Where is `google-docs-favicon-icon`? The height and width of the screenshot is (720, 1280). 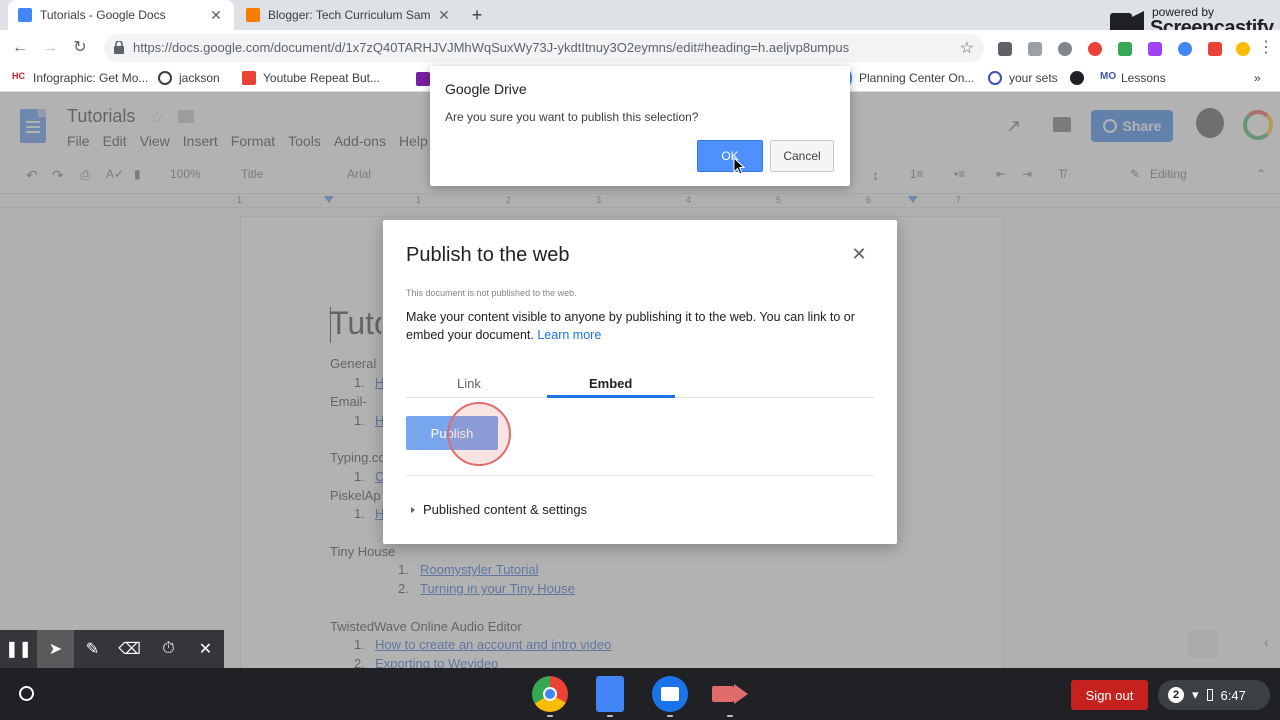
google-docs-favicon-icon is located at coordinates (25, 15).